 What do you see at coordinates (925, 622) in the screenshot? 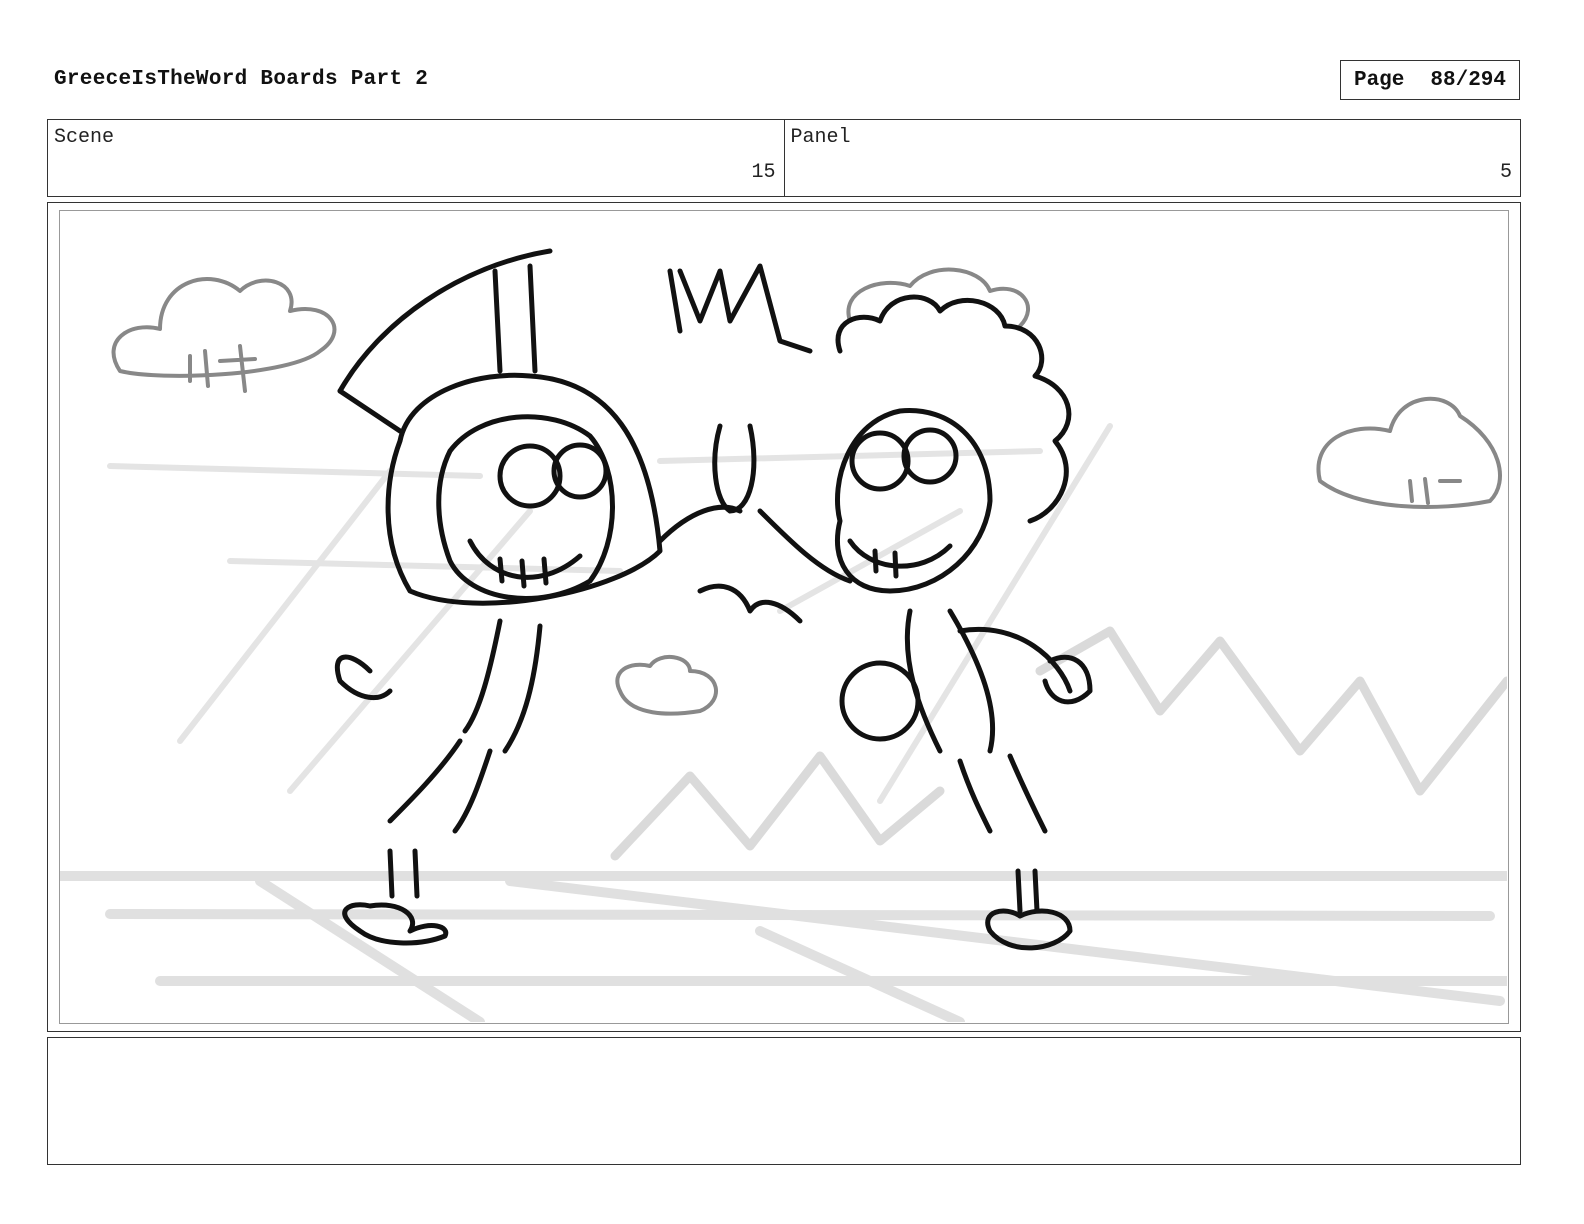
I see `right-character-sketch` at bounding box center [925, 622].